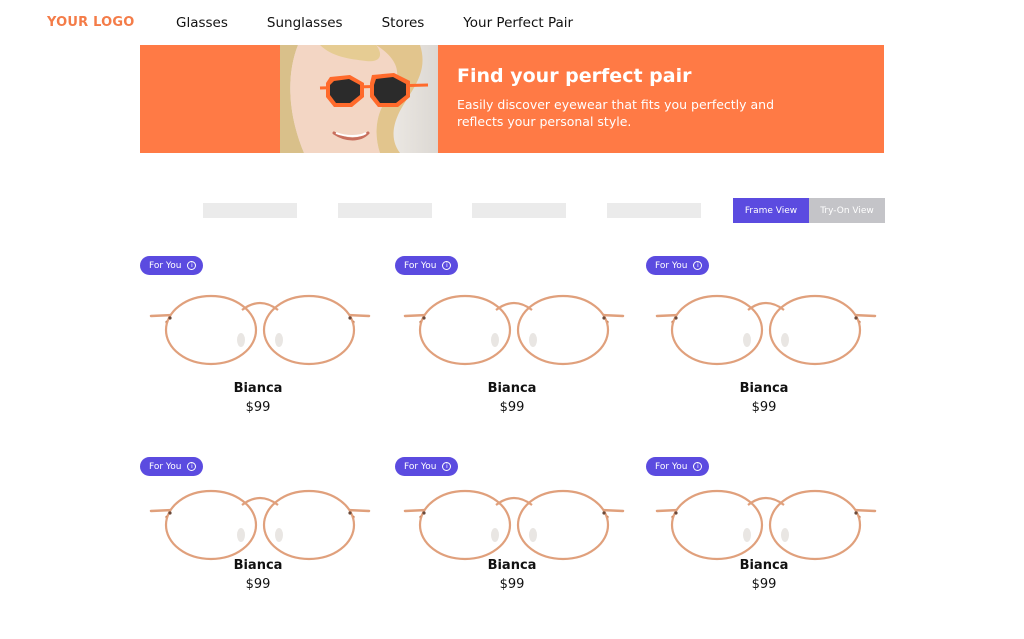  What do you see at coordinates (847, 210) in the screenshot?
I see `try-on-view-button: Try-On View` at bounding box center [847, 210].